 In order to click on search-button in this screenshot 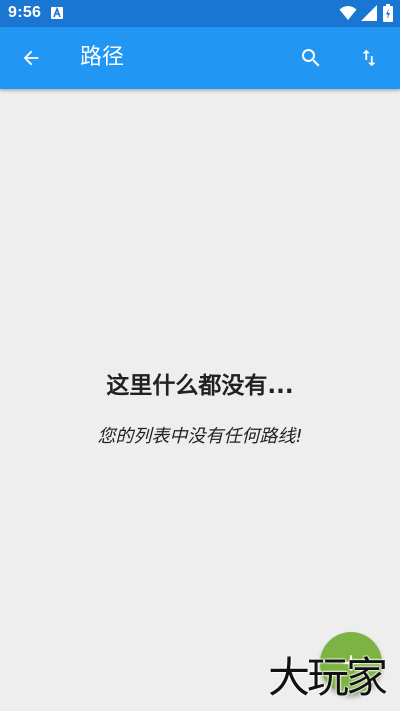, I will do `click(311, 58)`.